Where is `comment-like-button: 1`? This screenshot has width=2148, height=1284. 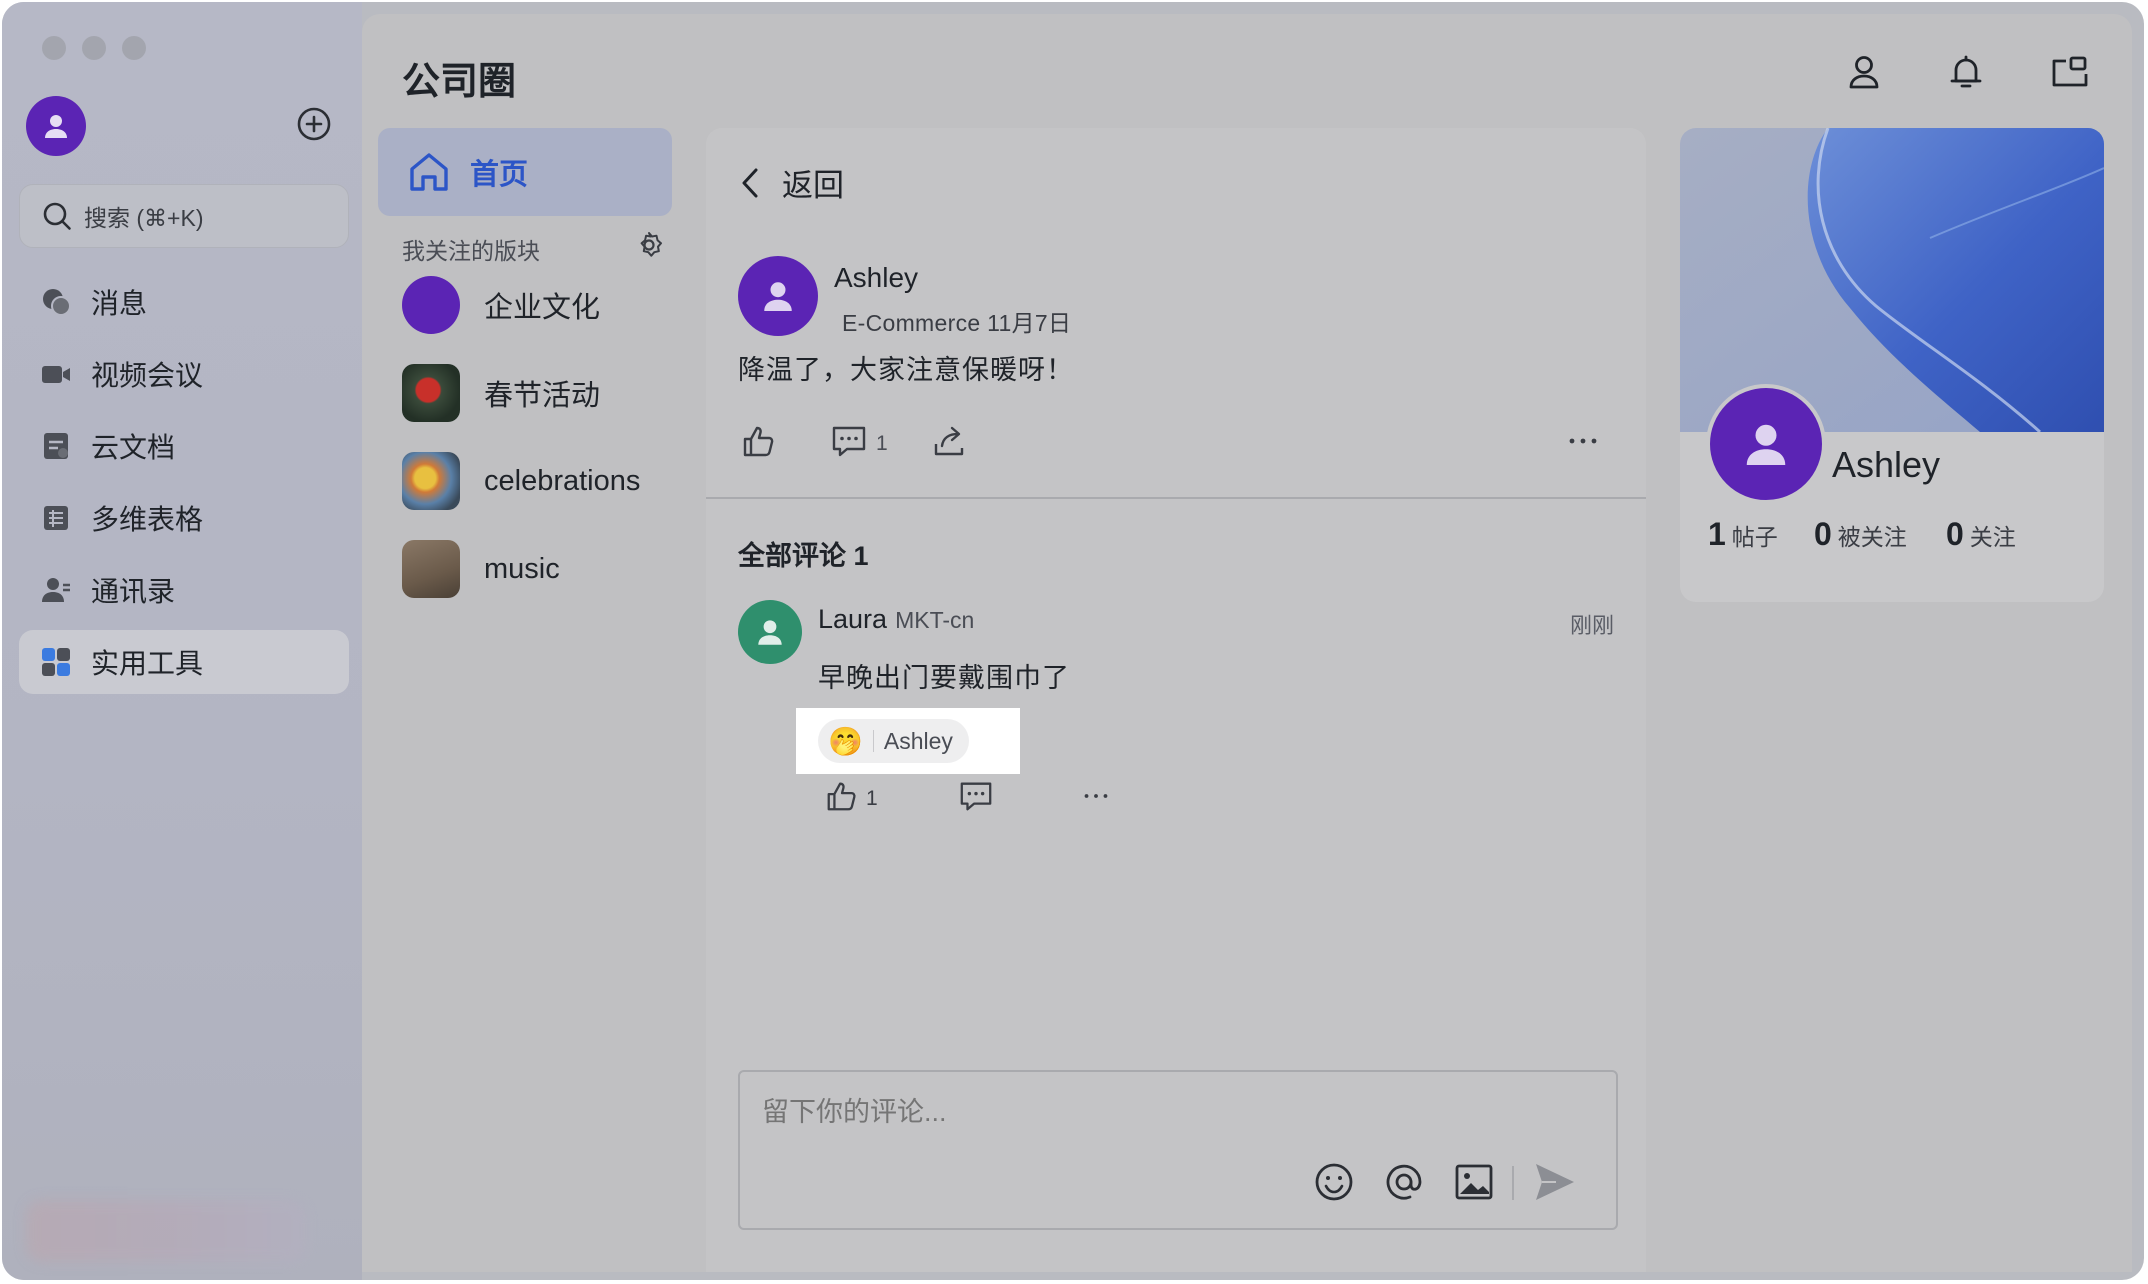
comment-like-button: 1 is located at coordinates (851, 796).